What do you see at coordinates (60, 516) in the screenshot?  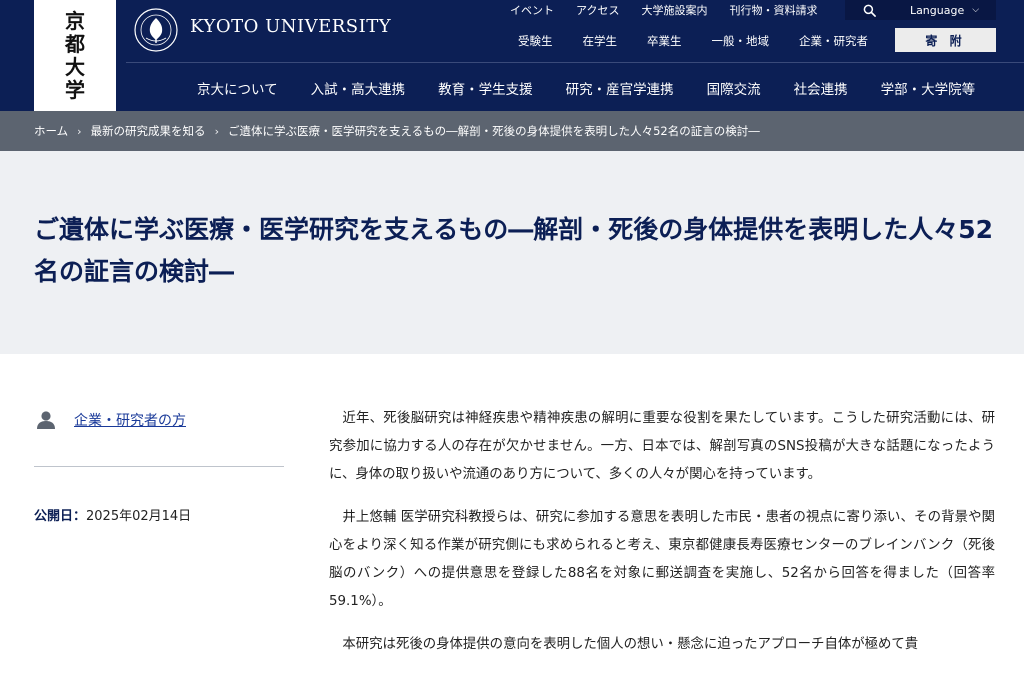 I see `published-label: 公開日：` at bounding box center [60, 516].